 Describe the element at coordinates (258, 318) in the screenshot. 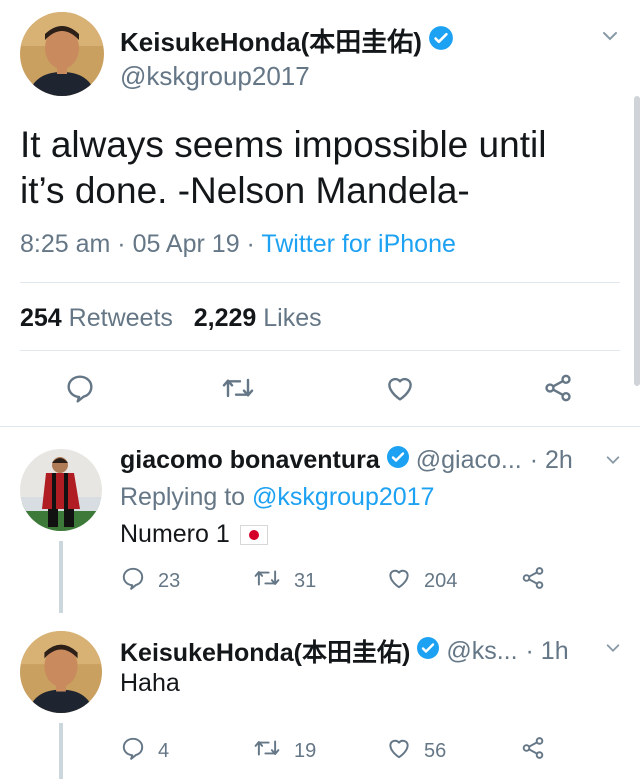

I see `likes-stat: 2,229 Likes` at that location.